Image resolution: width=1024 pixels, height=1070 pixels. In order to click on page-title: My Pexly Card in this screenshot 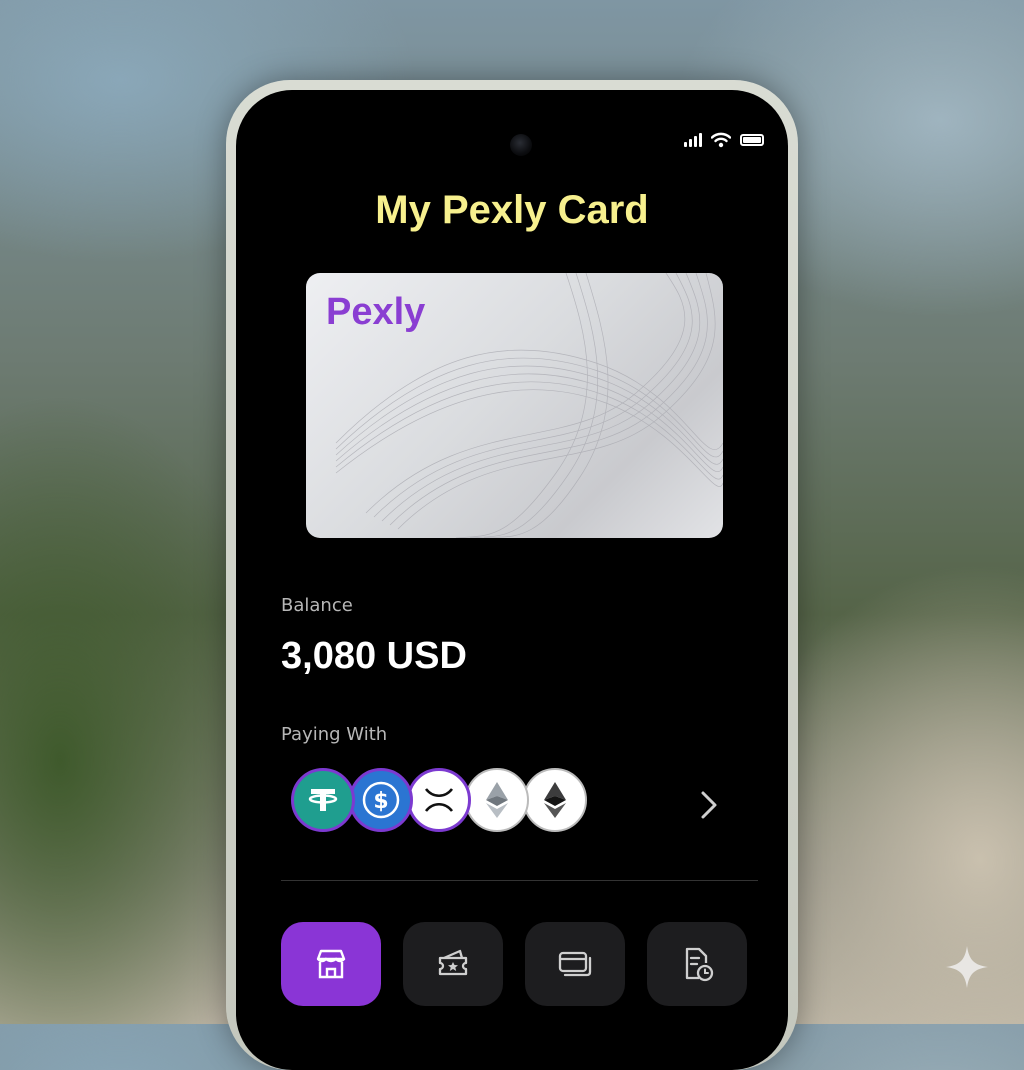, I will do `click(512, 210)`.